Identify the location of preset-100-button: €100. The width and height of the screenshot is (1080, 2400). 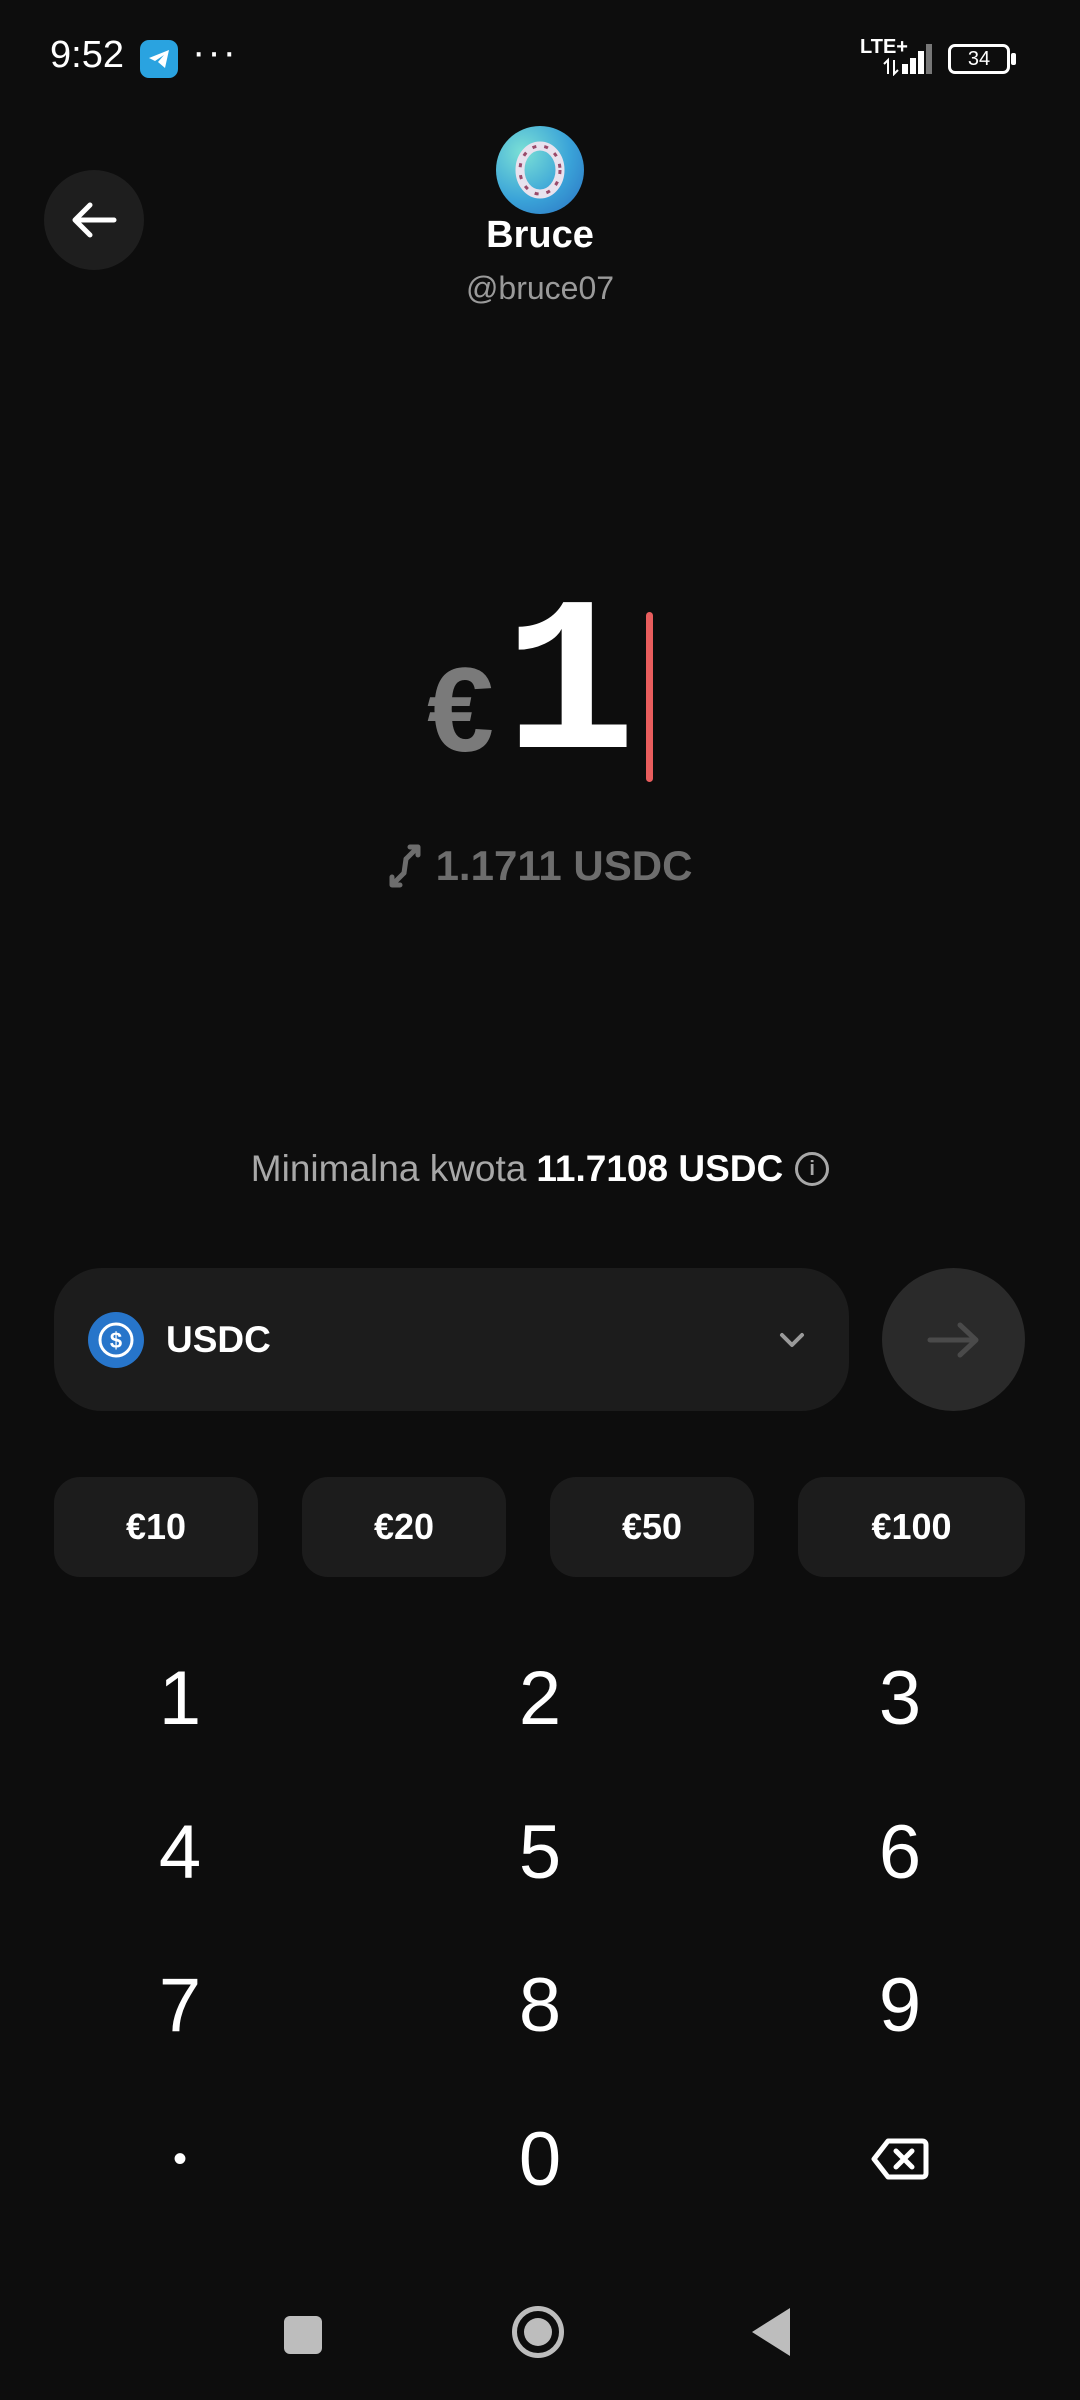
(911, 1527).